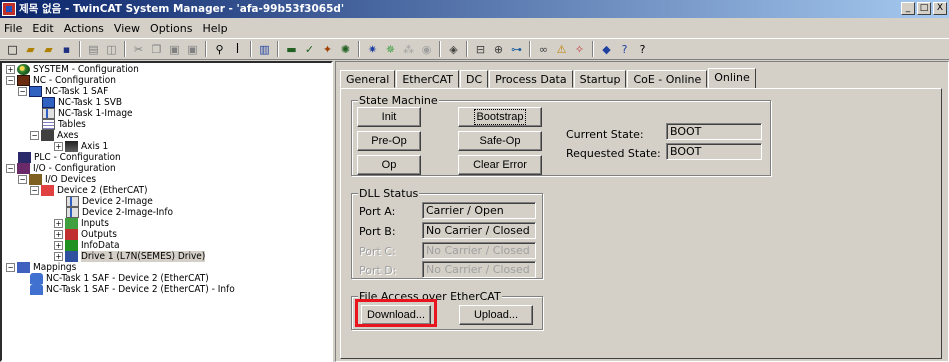 The width and height of the screenshot is (949, 362). Describe the element at coordinates (48, 124) in the screenshot. I see `tables-icon` at that location.